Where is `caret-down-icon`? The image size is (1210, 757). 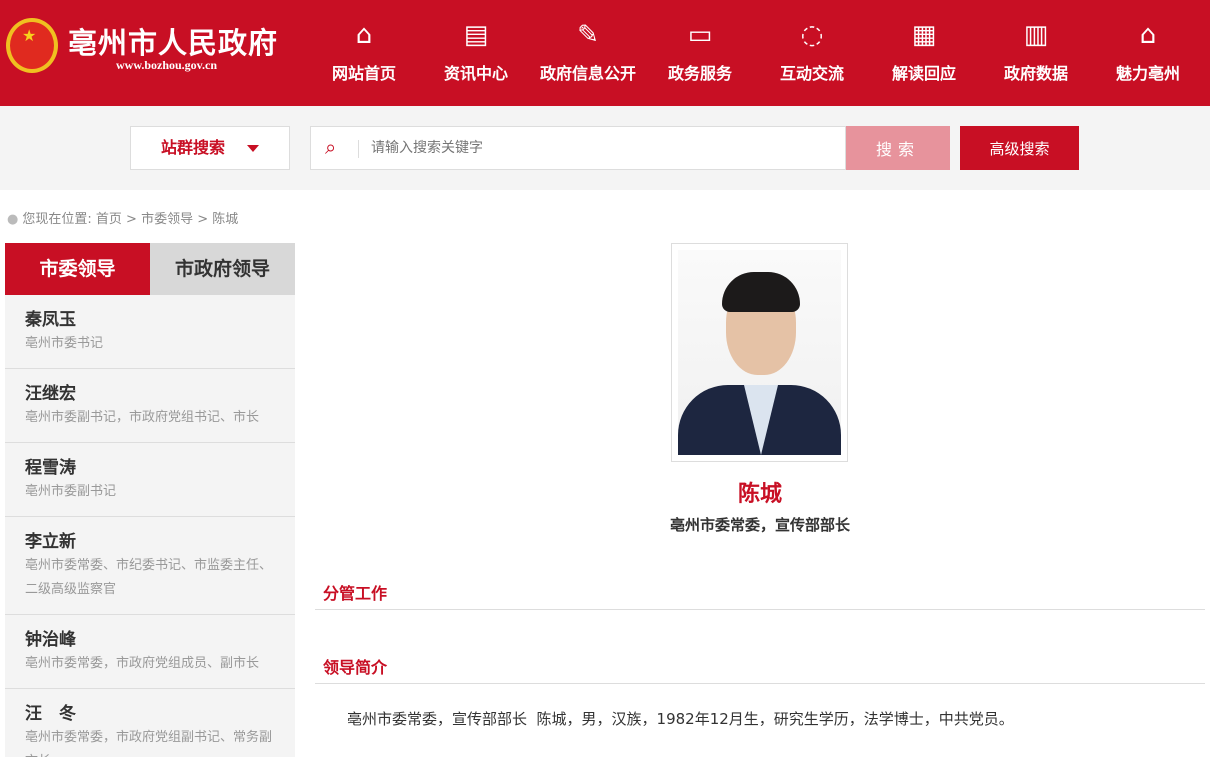
caret-down-icon is located at coordinates (253, 148).